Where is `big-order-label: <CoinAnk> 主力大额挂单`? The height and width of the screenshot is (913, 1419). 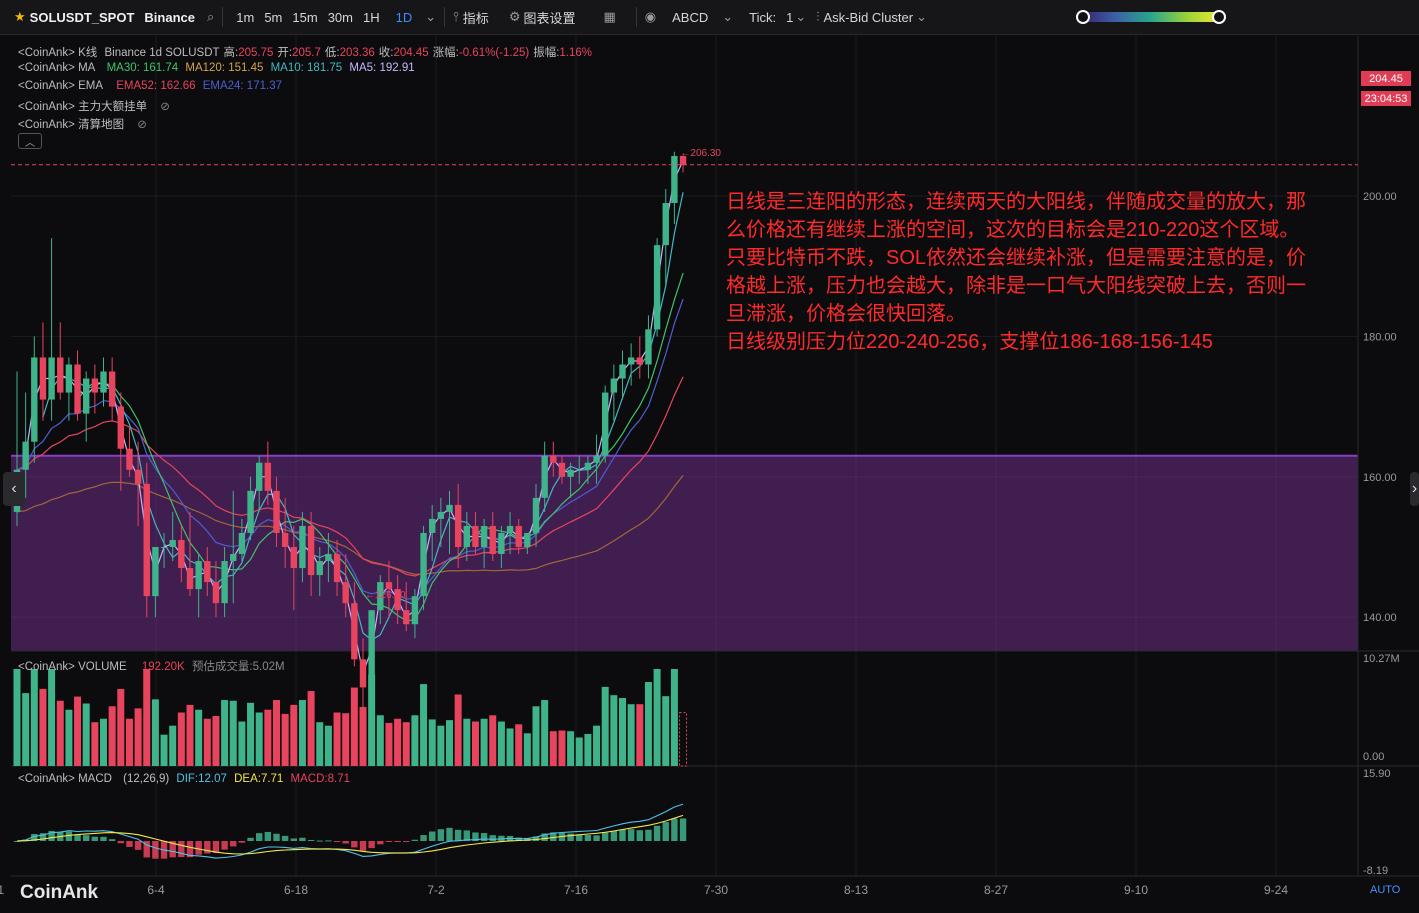
big-order-label: <CoinAnk> 主力大额挂单 is located at coordinates (83, 107).